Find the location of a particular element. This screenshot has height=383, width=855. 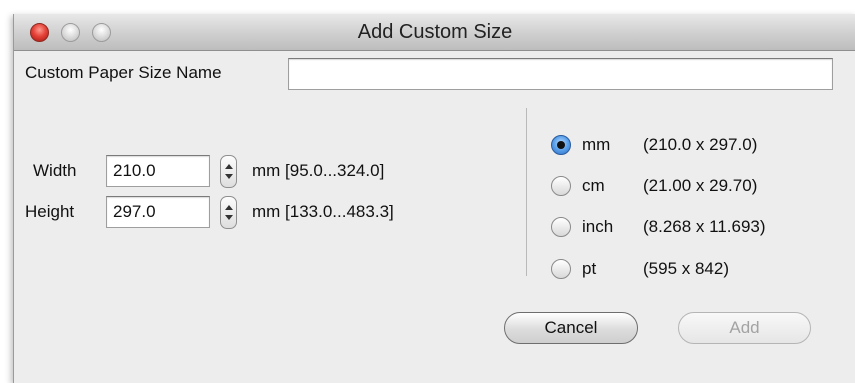

radio-button-cm is located at coordinates (561, 186).